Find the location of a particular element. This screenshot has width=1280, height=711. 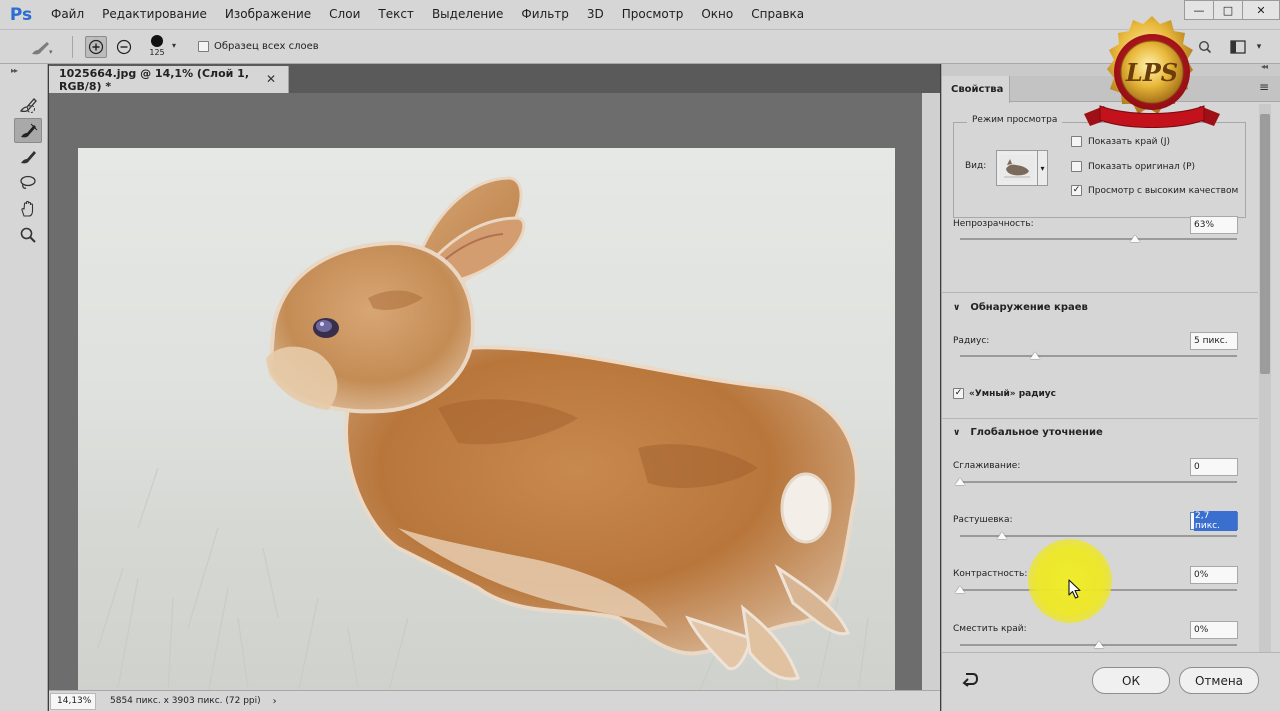

panel-menu-icon: ≡ is located at coordinates (1264, 87).